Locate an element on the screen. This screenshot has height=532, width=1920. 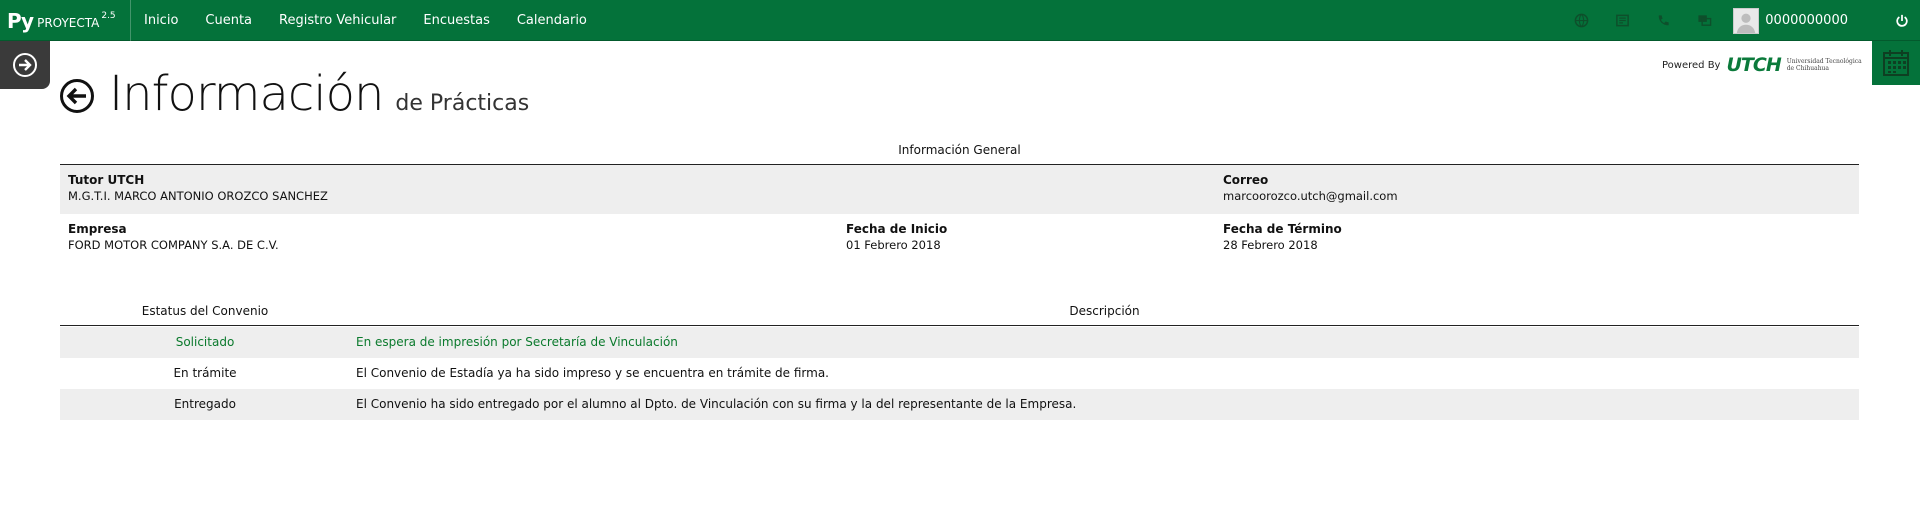
status-table-header: Estatus del Convenio Descripción is located at coordinates (959, 312).